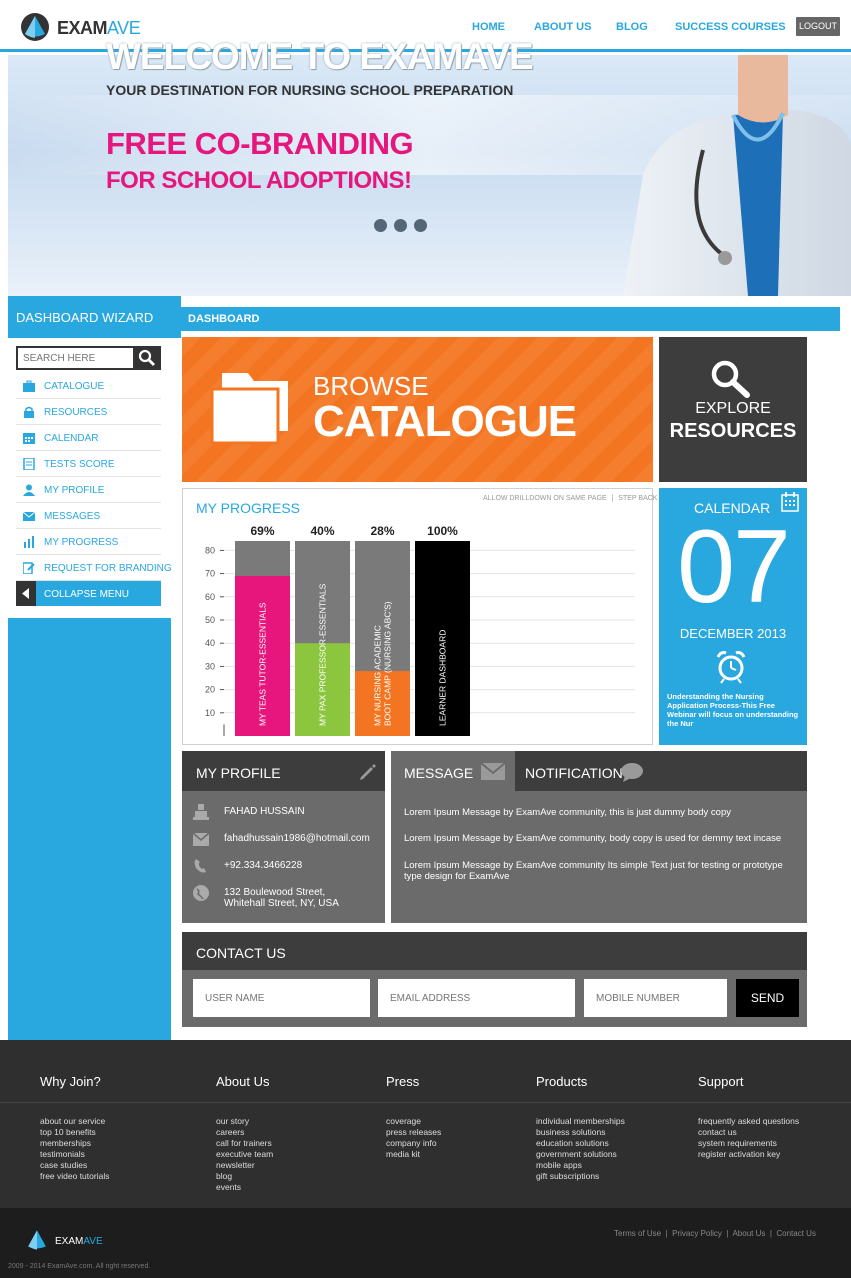 The width and height of the screenshot is (851, 1278). I want to click on footer-link: testimonials, so click(74, 1154).